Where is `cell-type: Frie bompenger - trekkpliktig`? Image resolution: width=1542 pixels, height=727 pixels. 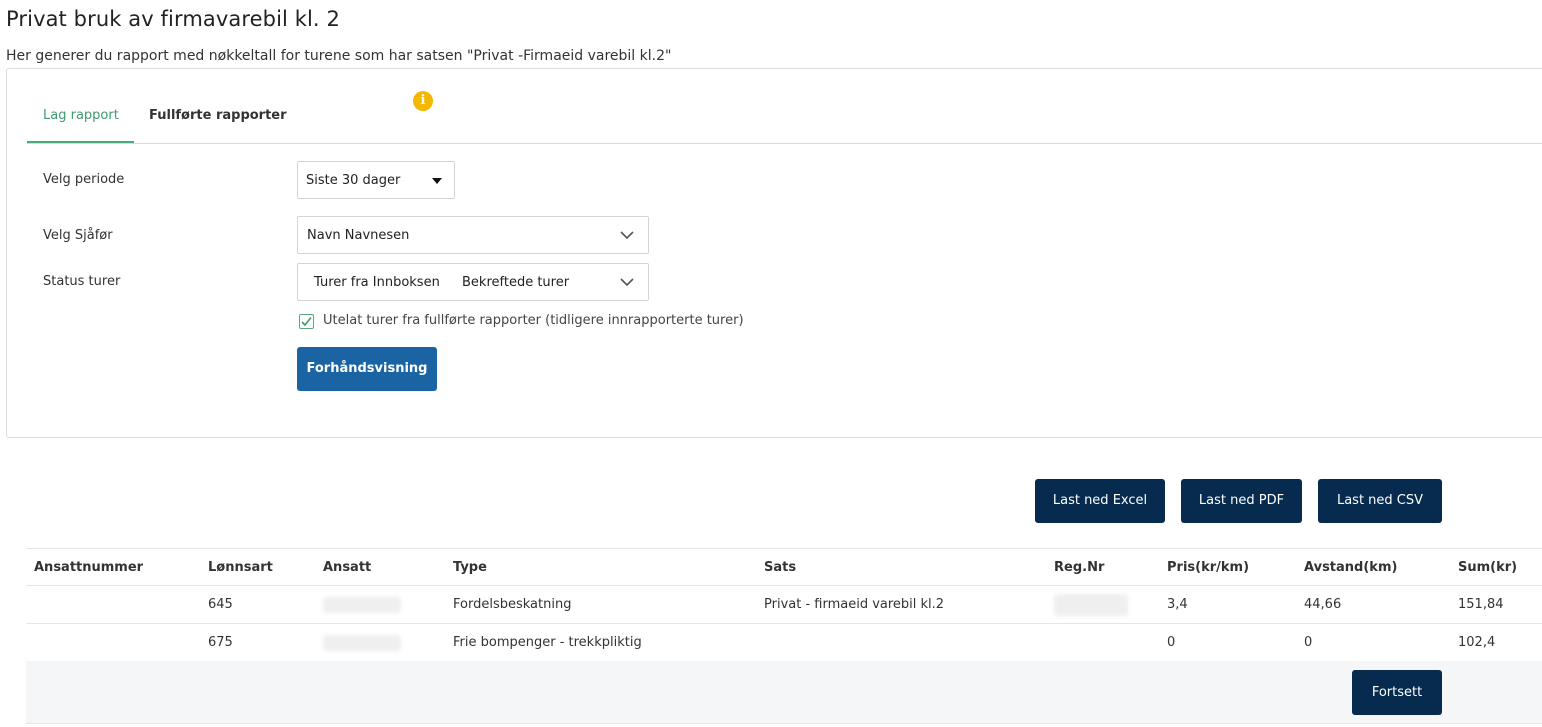
cell-type: Frie bompenger - trekkpliktig is located at coordinates (600, 642).